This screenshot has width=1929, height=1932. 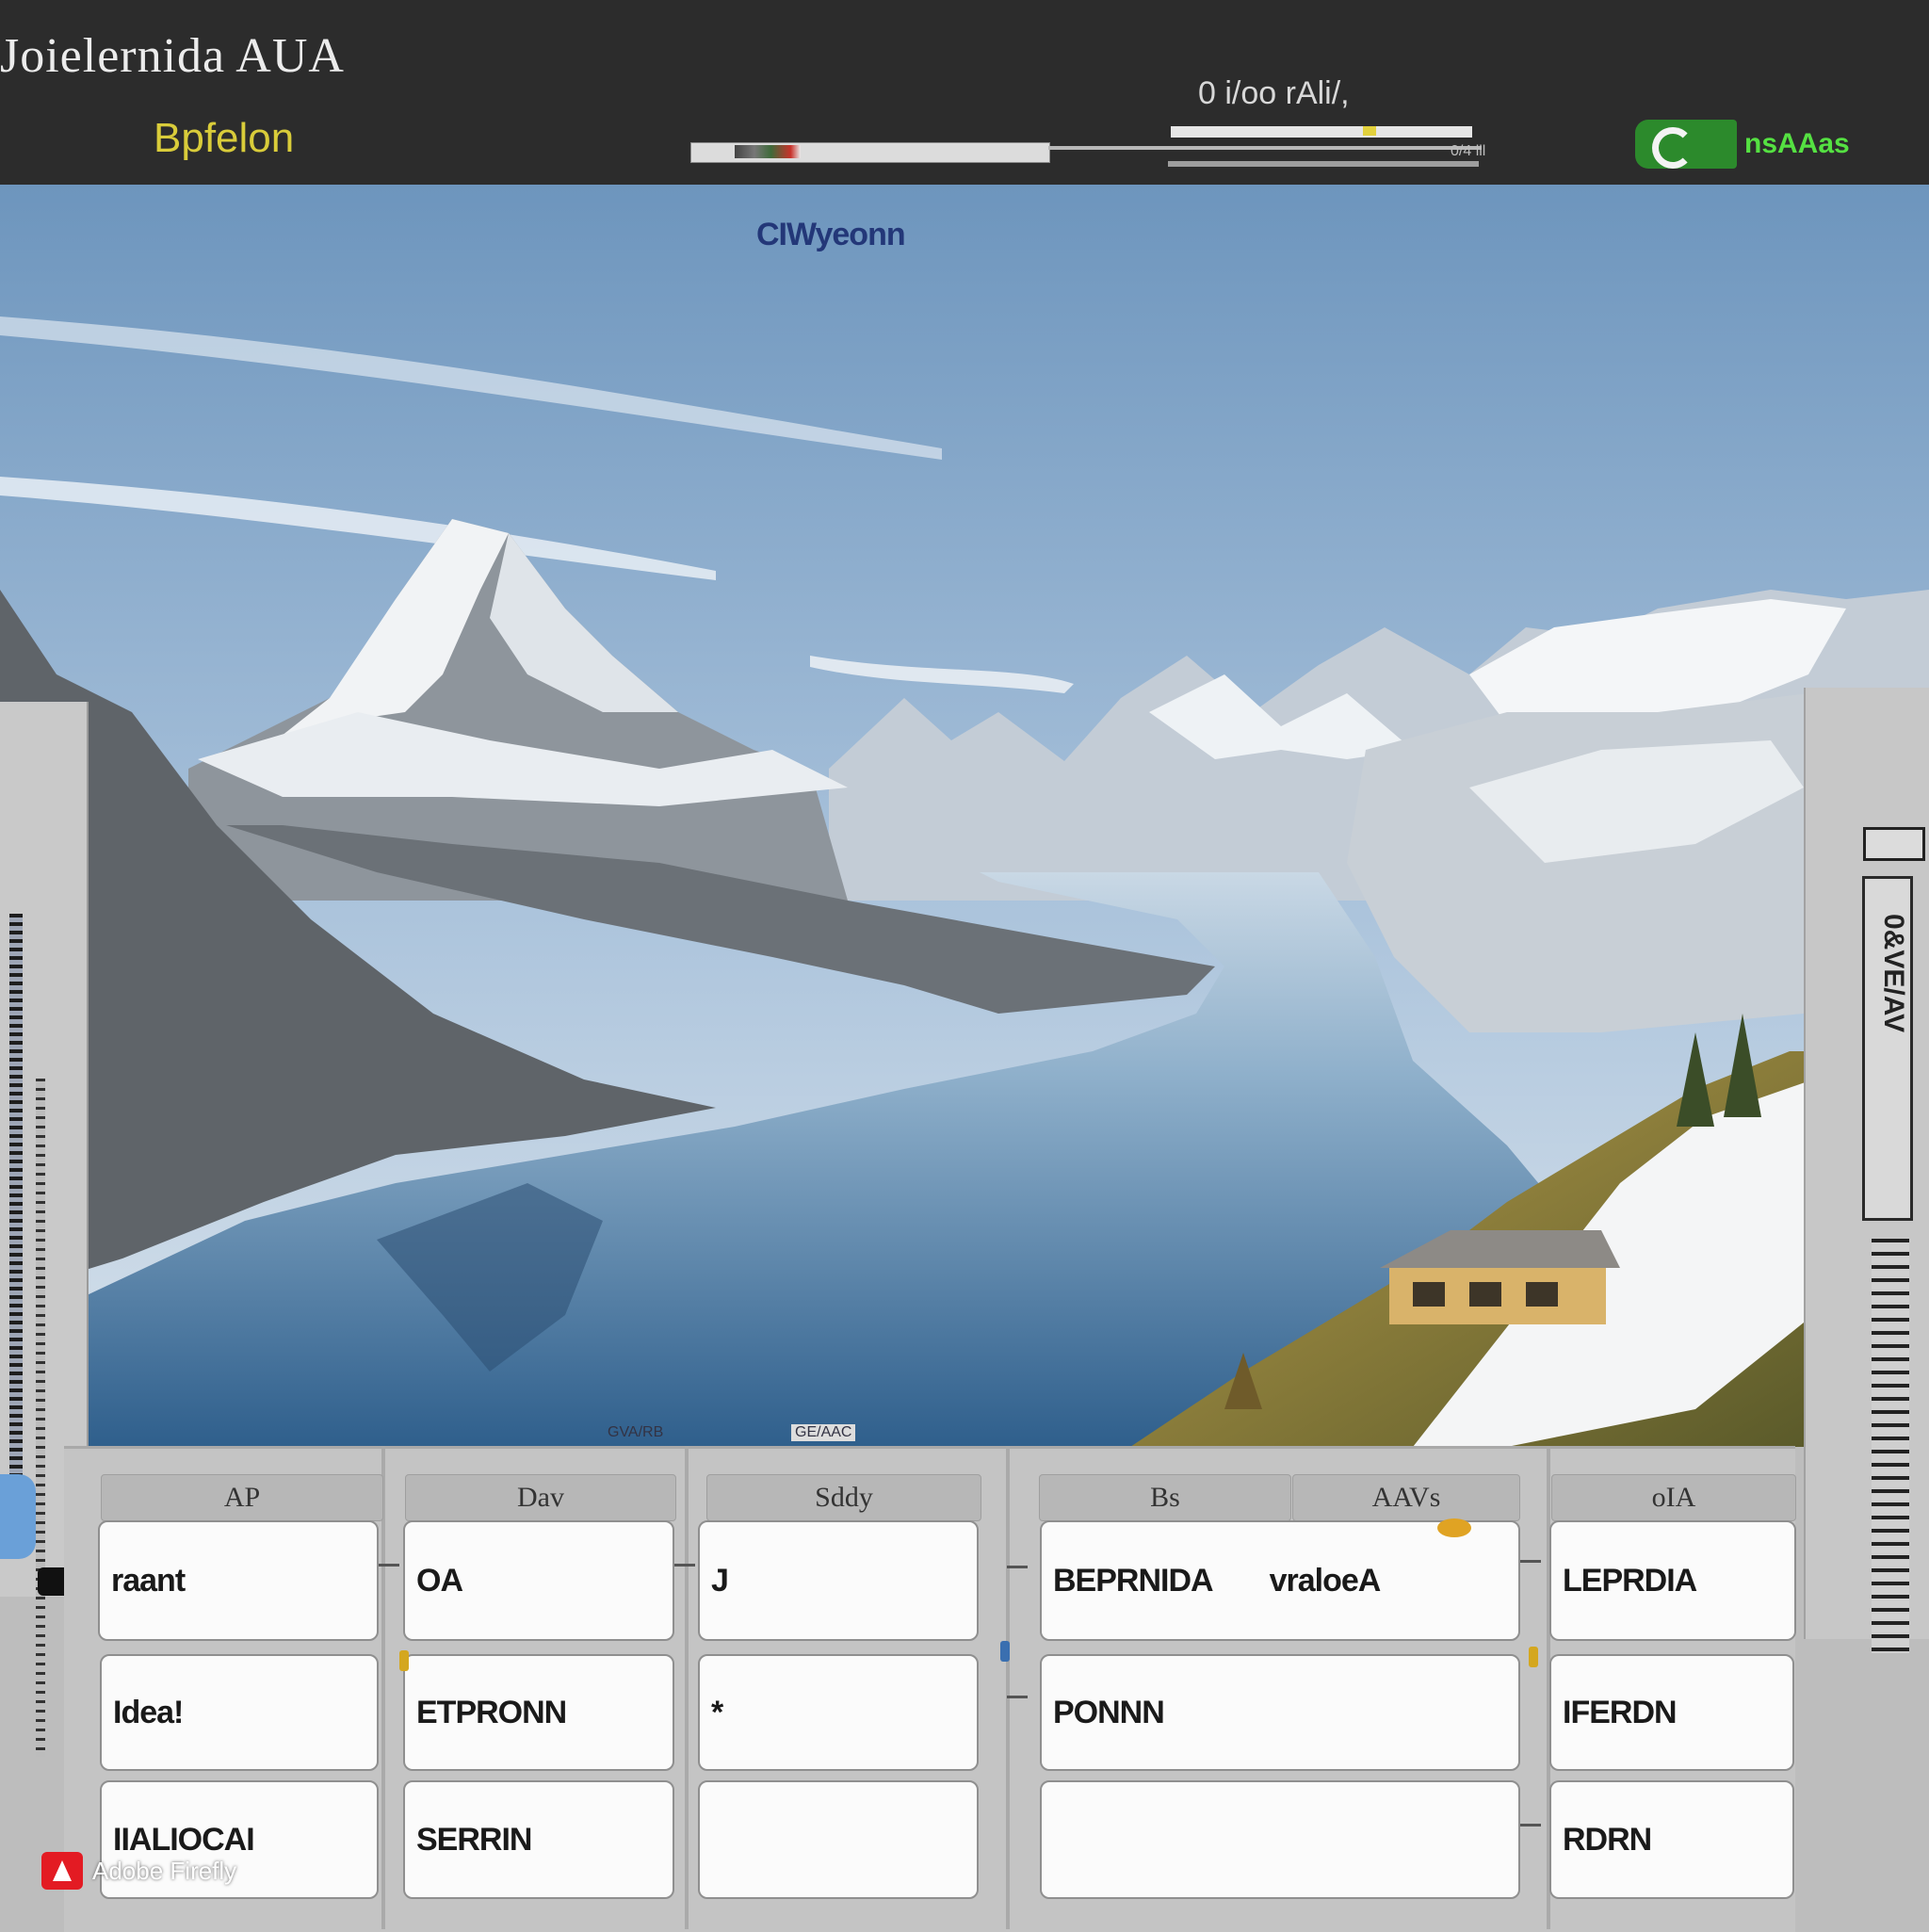 What do you see at coordinates (538, 1713) in the screenshot?
I see `table-cell: ETPRONN` at bounding box center [538, 1713].